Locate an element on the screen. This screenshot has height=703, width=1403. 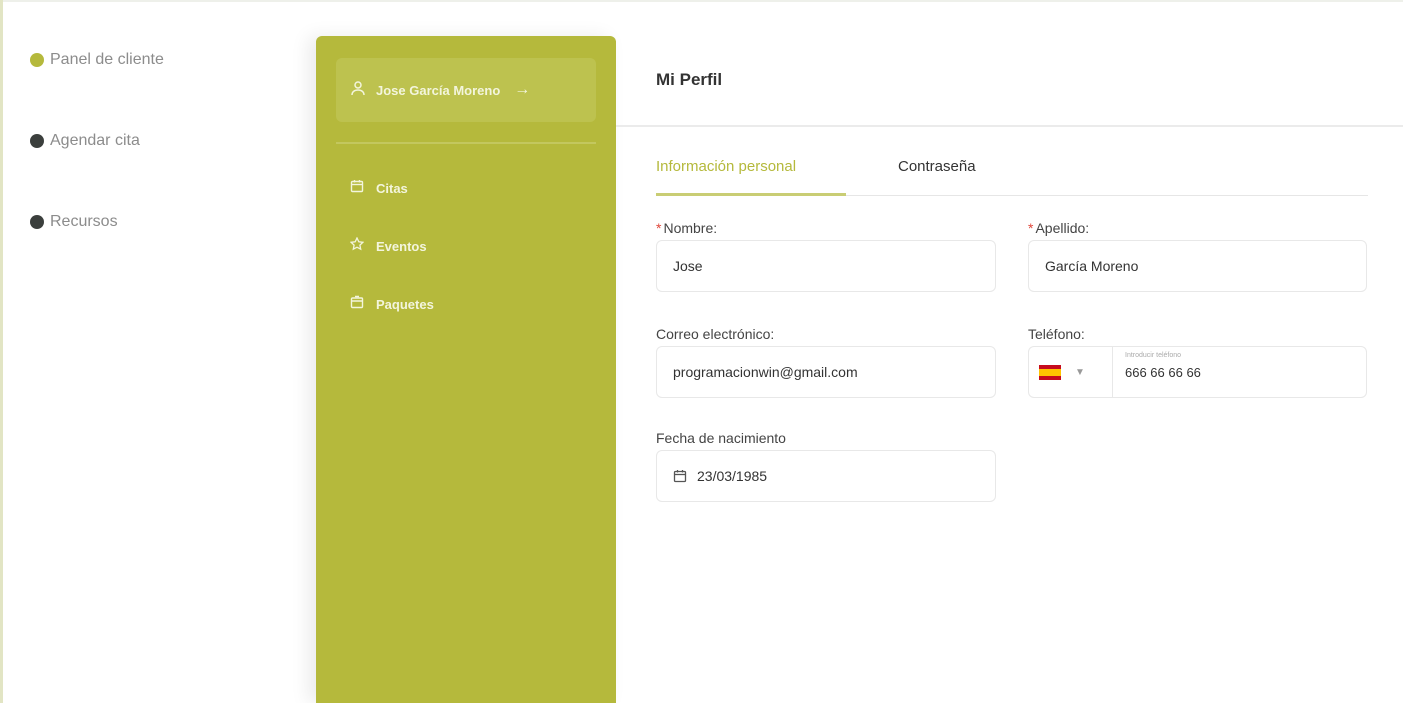
header-divider is located at coordinates (1009, 126).